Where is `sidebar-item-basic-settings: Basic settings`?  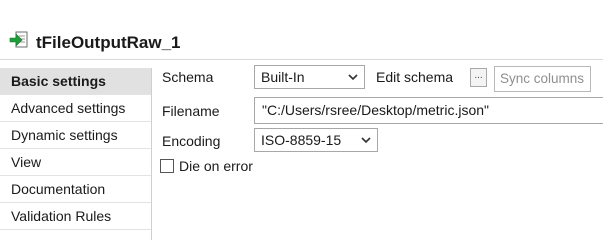 sidebar-item-basic-settings: Basic settings is located at coordinates (75, 81).